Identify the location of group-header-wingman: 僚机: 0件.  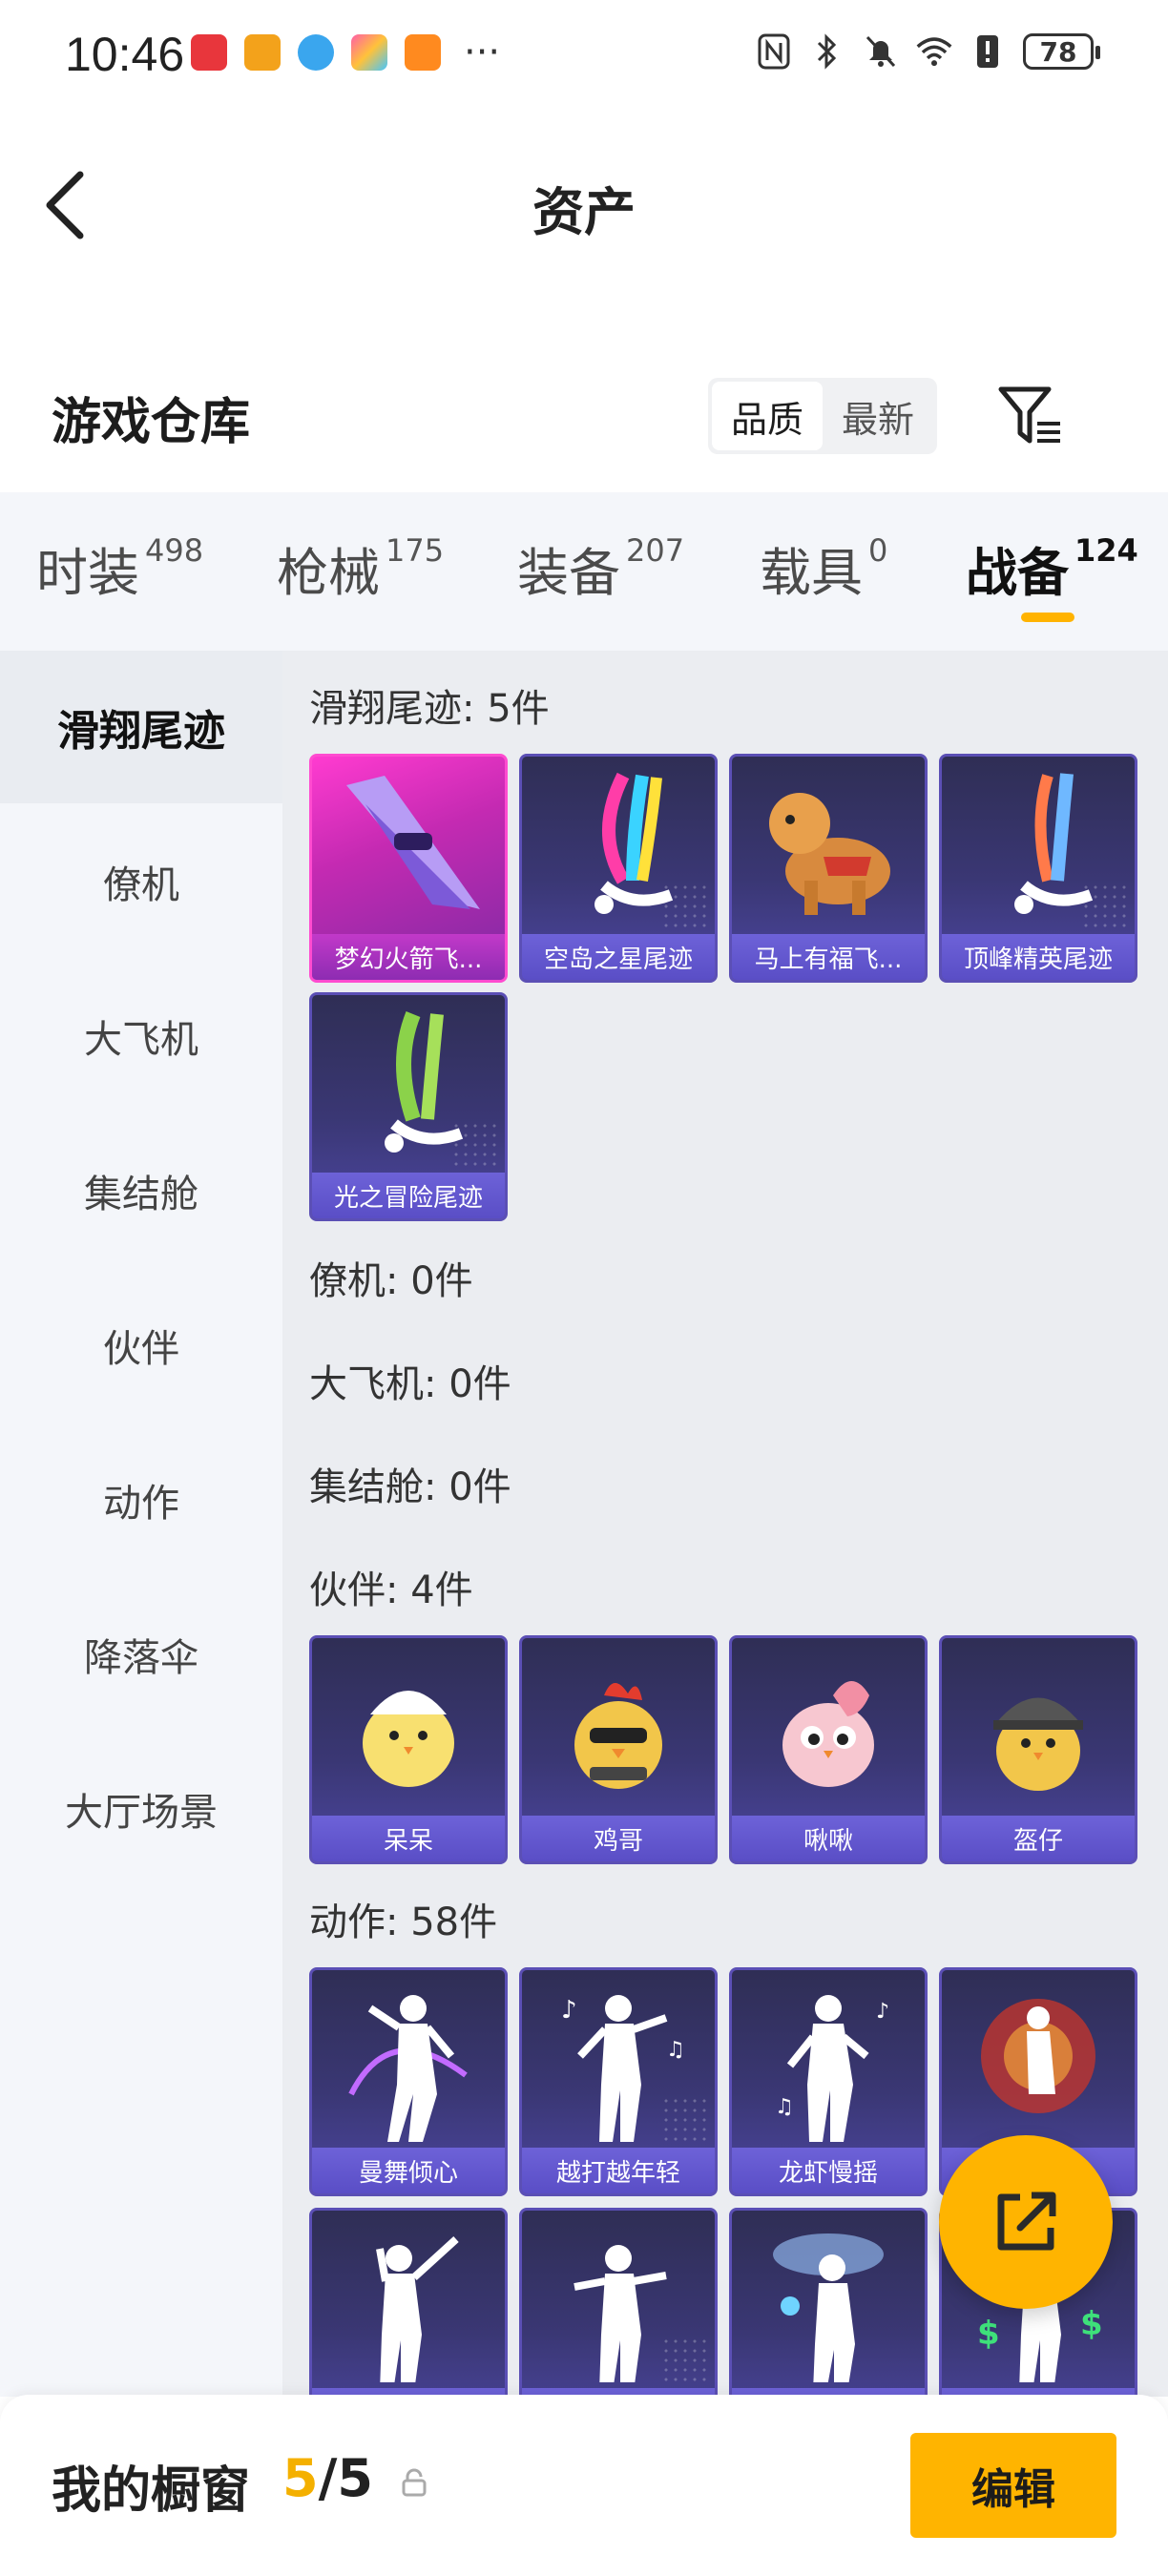
(391, 1281).